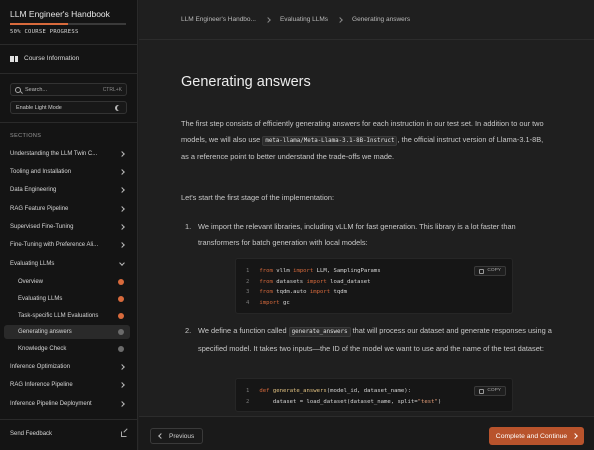 The image size is (594, 450). Describe the element at coordinates (120, 108) in the screenshot. I see `moon-icon` at that location.